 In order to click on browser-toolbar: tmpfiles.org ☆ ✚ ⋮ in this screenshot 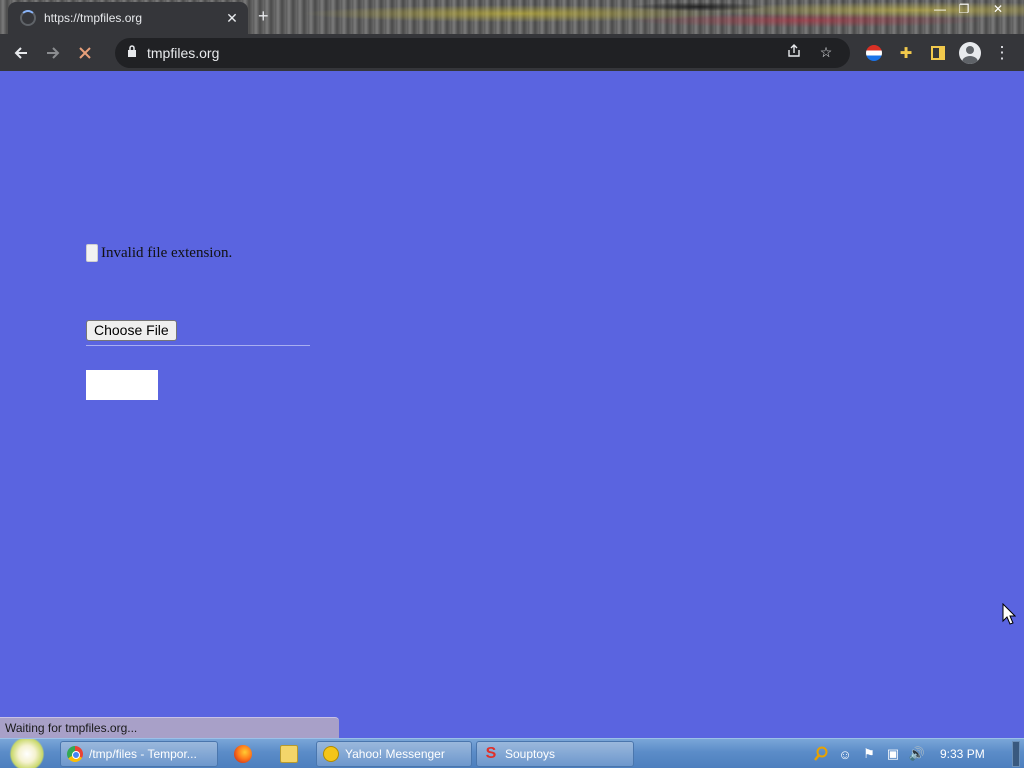, I will do `click(512, 52)`.